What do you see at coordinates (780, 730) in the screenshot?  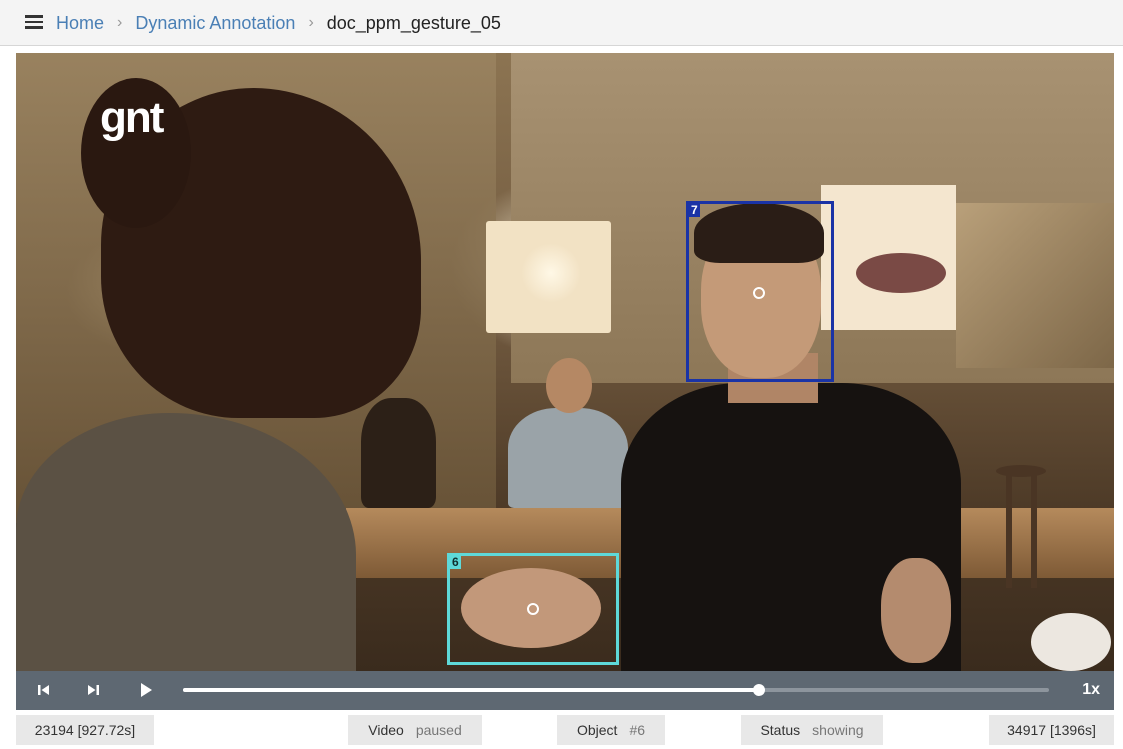 I see `status-label: Status` at bounding box center [780, 730].